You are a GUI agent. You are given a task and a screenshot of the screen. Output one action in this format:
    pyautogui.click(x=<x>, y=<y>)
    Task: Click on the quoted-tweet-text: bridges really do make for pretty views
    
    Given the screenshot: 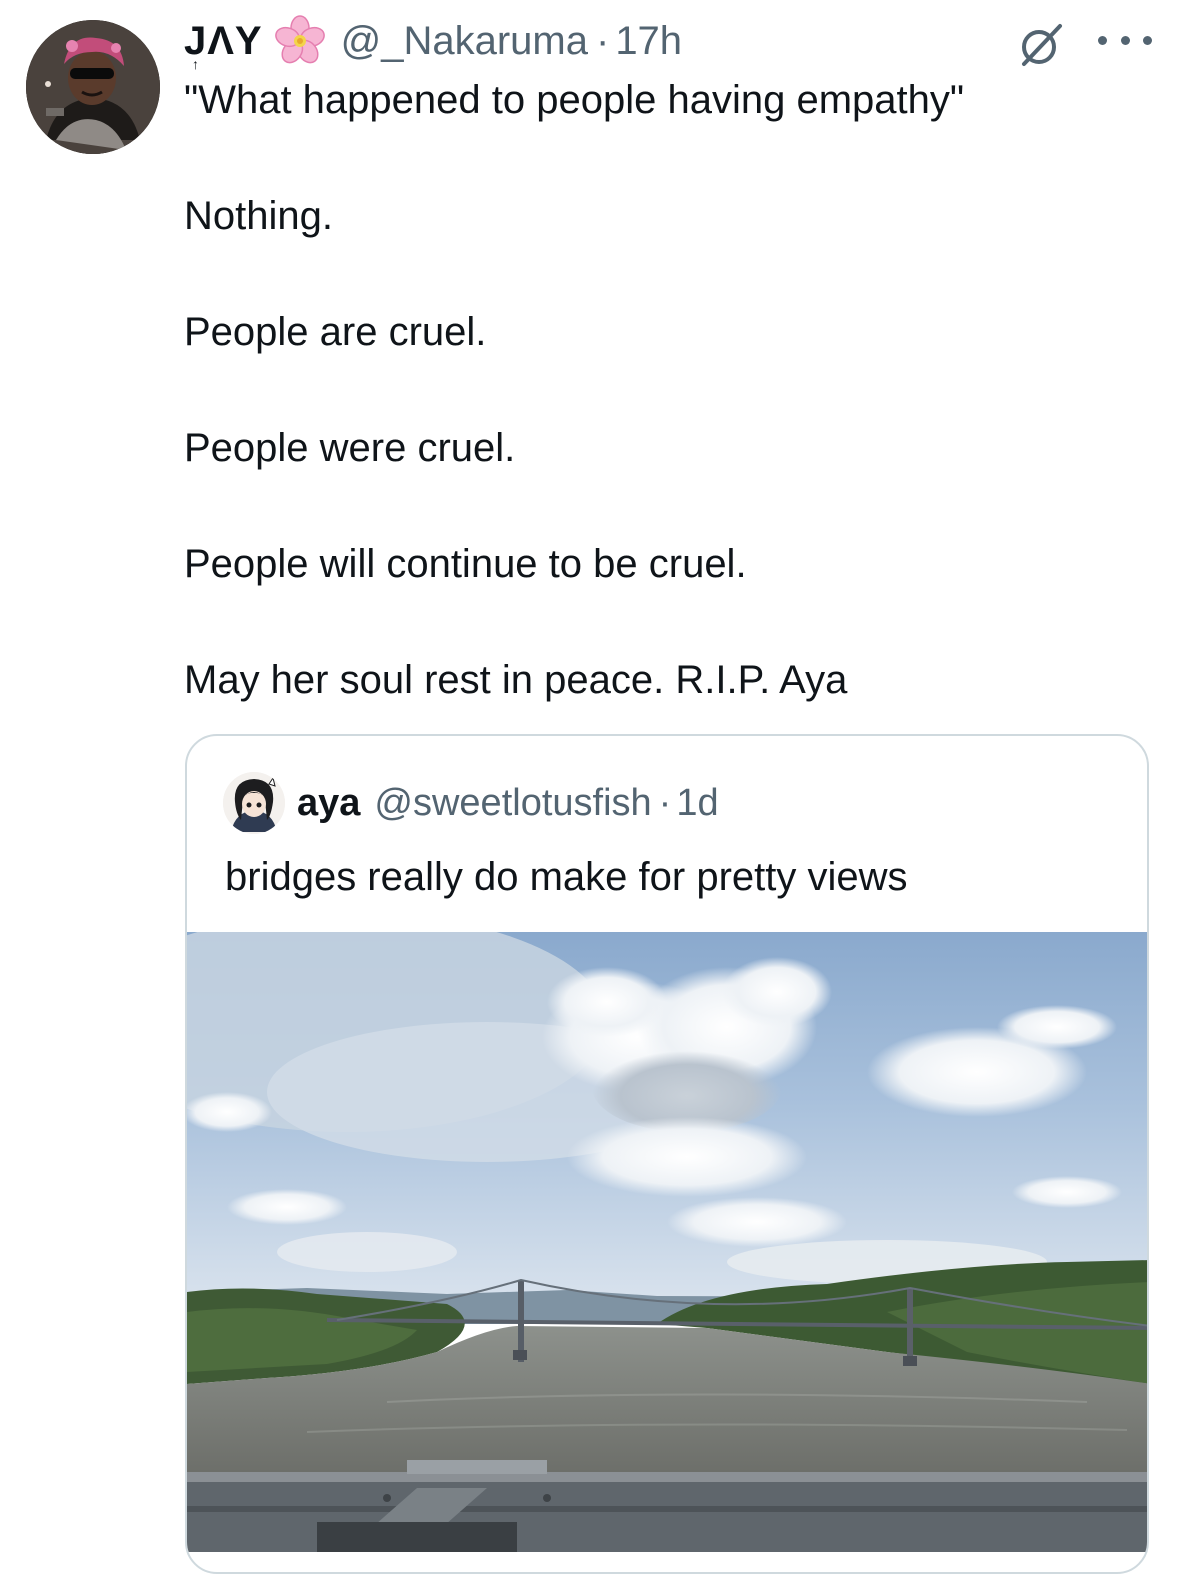 What is the action you would take?
    pyautogui.click(x=566, y=877)
    